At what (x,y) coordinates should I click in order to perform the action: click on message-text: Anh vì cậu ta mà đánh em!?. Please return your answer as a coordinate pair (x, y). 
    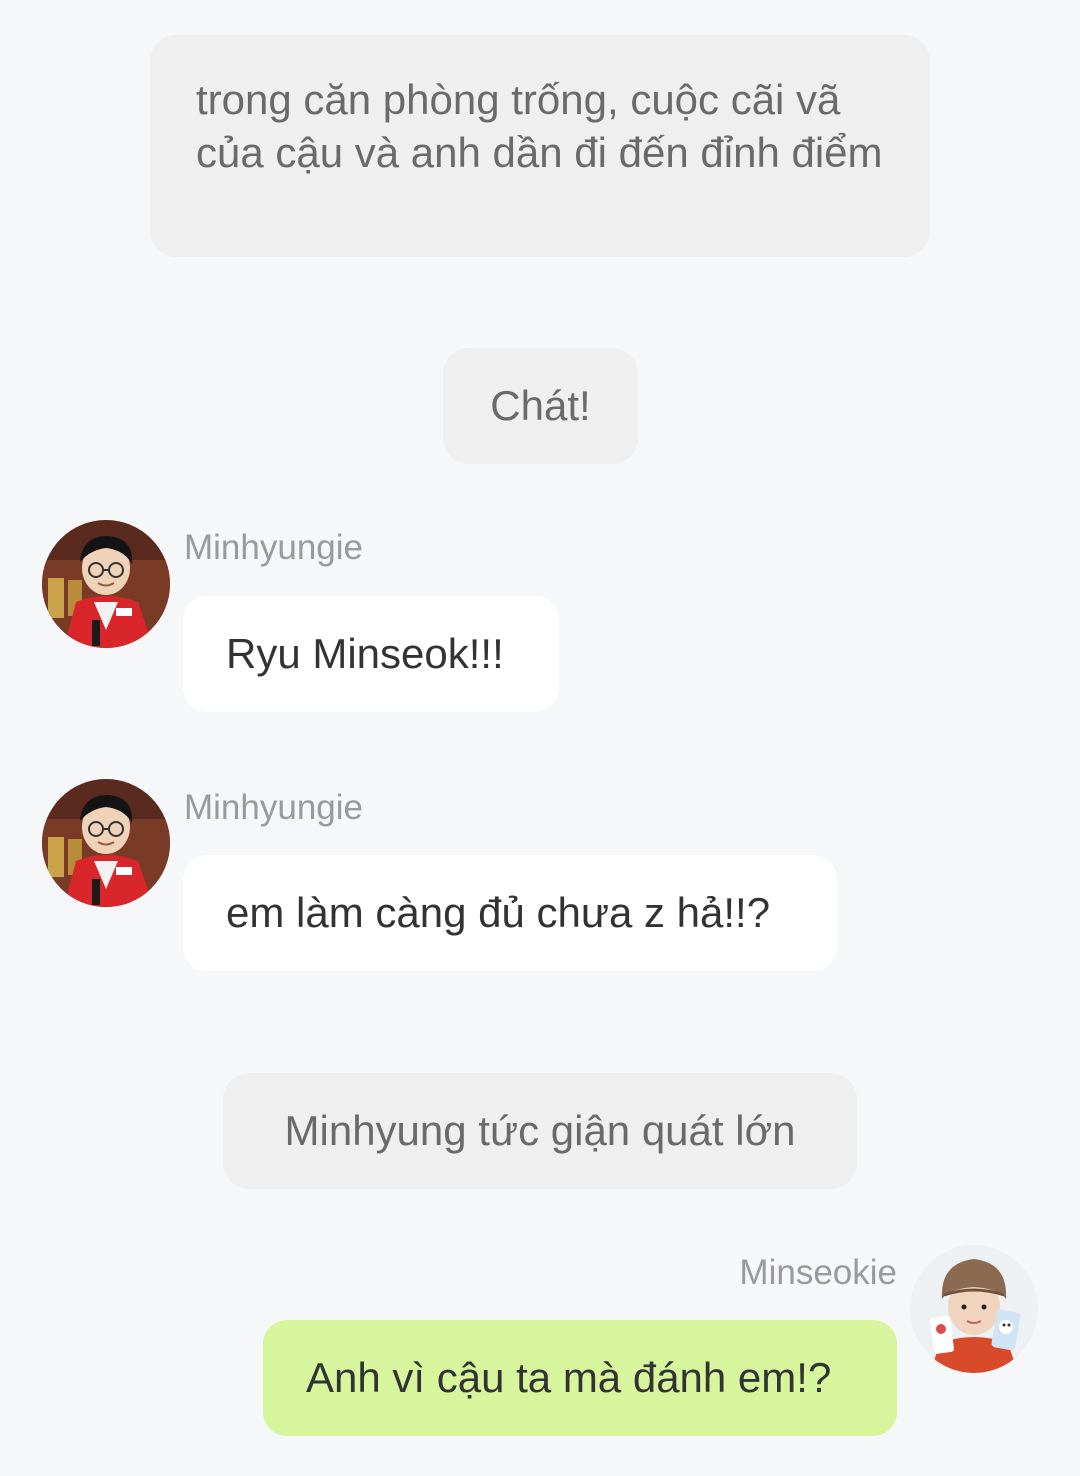
    Looking at the image, I should click on (569, 1377).